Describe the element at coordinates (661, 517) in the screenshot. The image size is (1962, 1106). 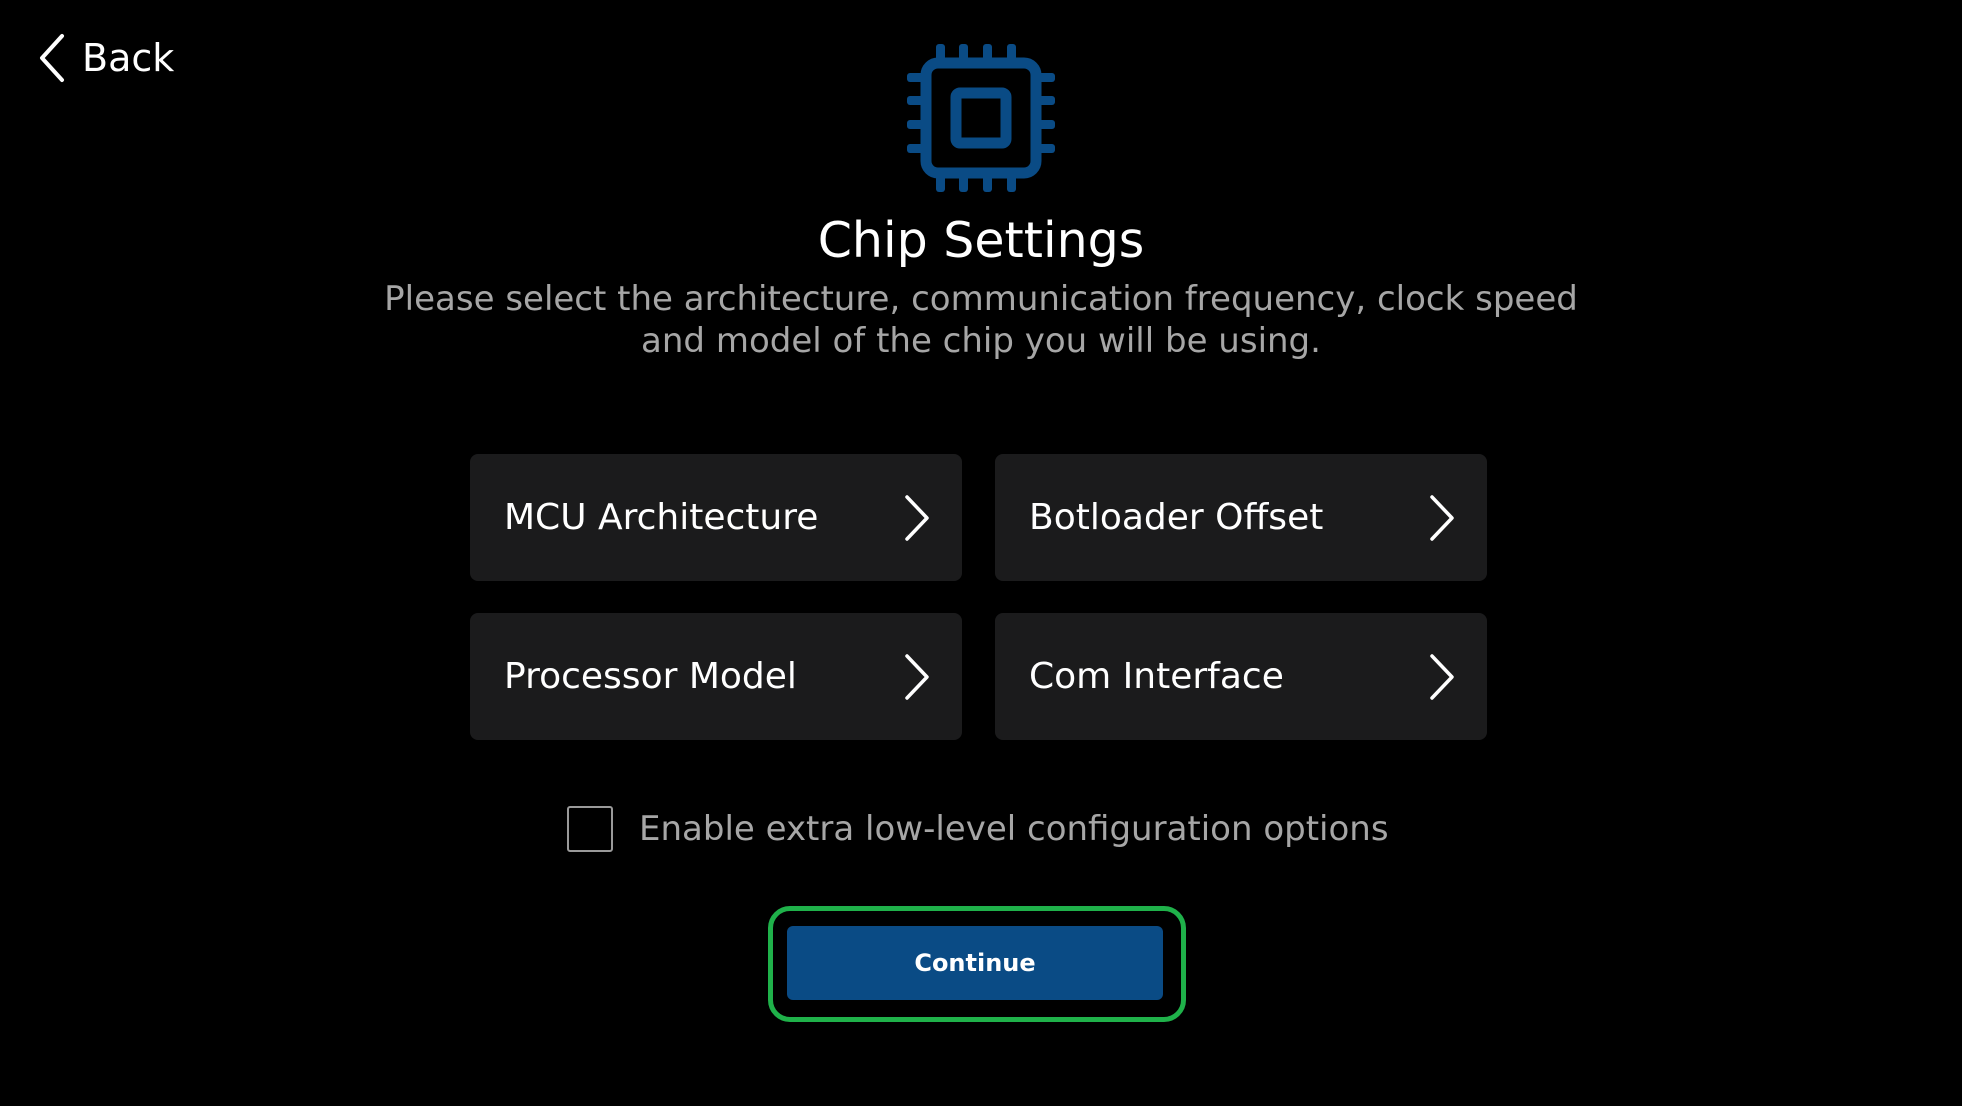
I see `card-label: MCU Architecture` at that location.